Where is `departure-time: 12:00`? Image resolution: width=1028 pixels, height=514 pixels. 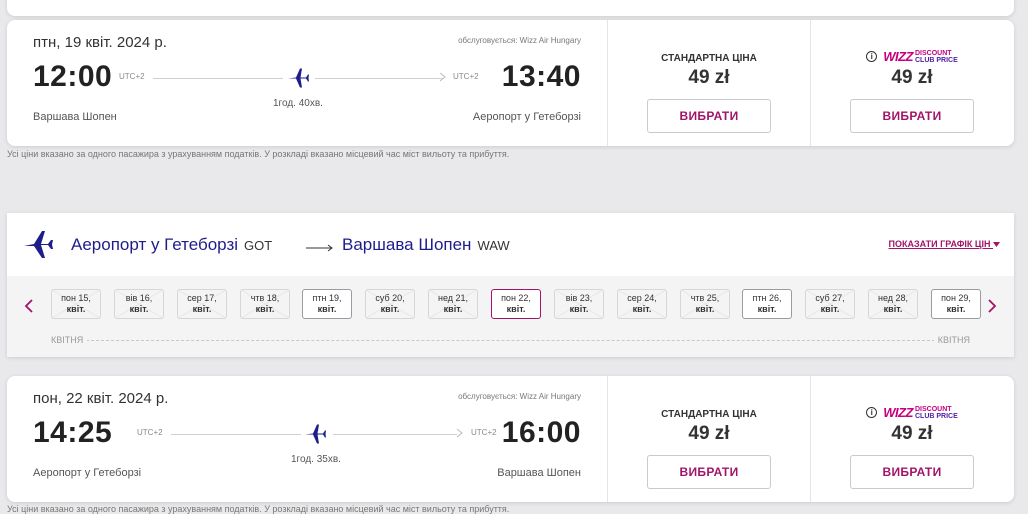 departure-time: 12:00 is located at coordinates (73, 76).